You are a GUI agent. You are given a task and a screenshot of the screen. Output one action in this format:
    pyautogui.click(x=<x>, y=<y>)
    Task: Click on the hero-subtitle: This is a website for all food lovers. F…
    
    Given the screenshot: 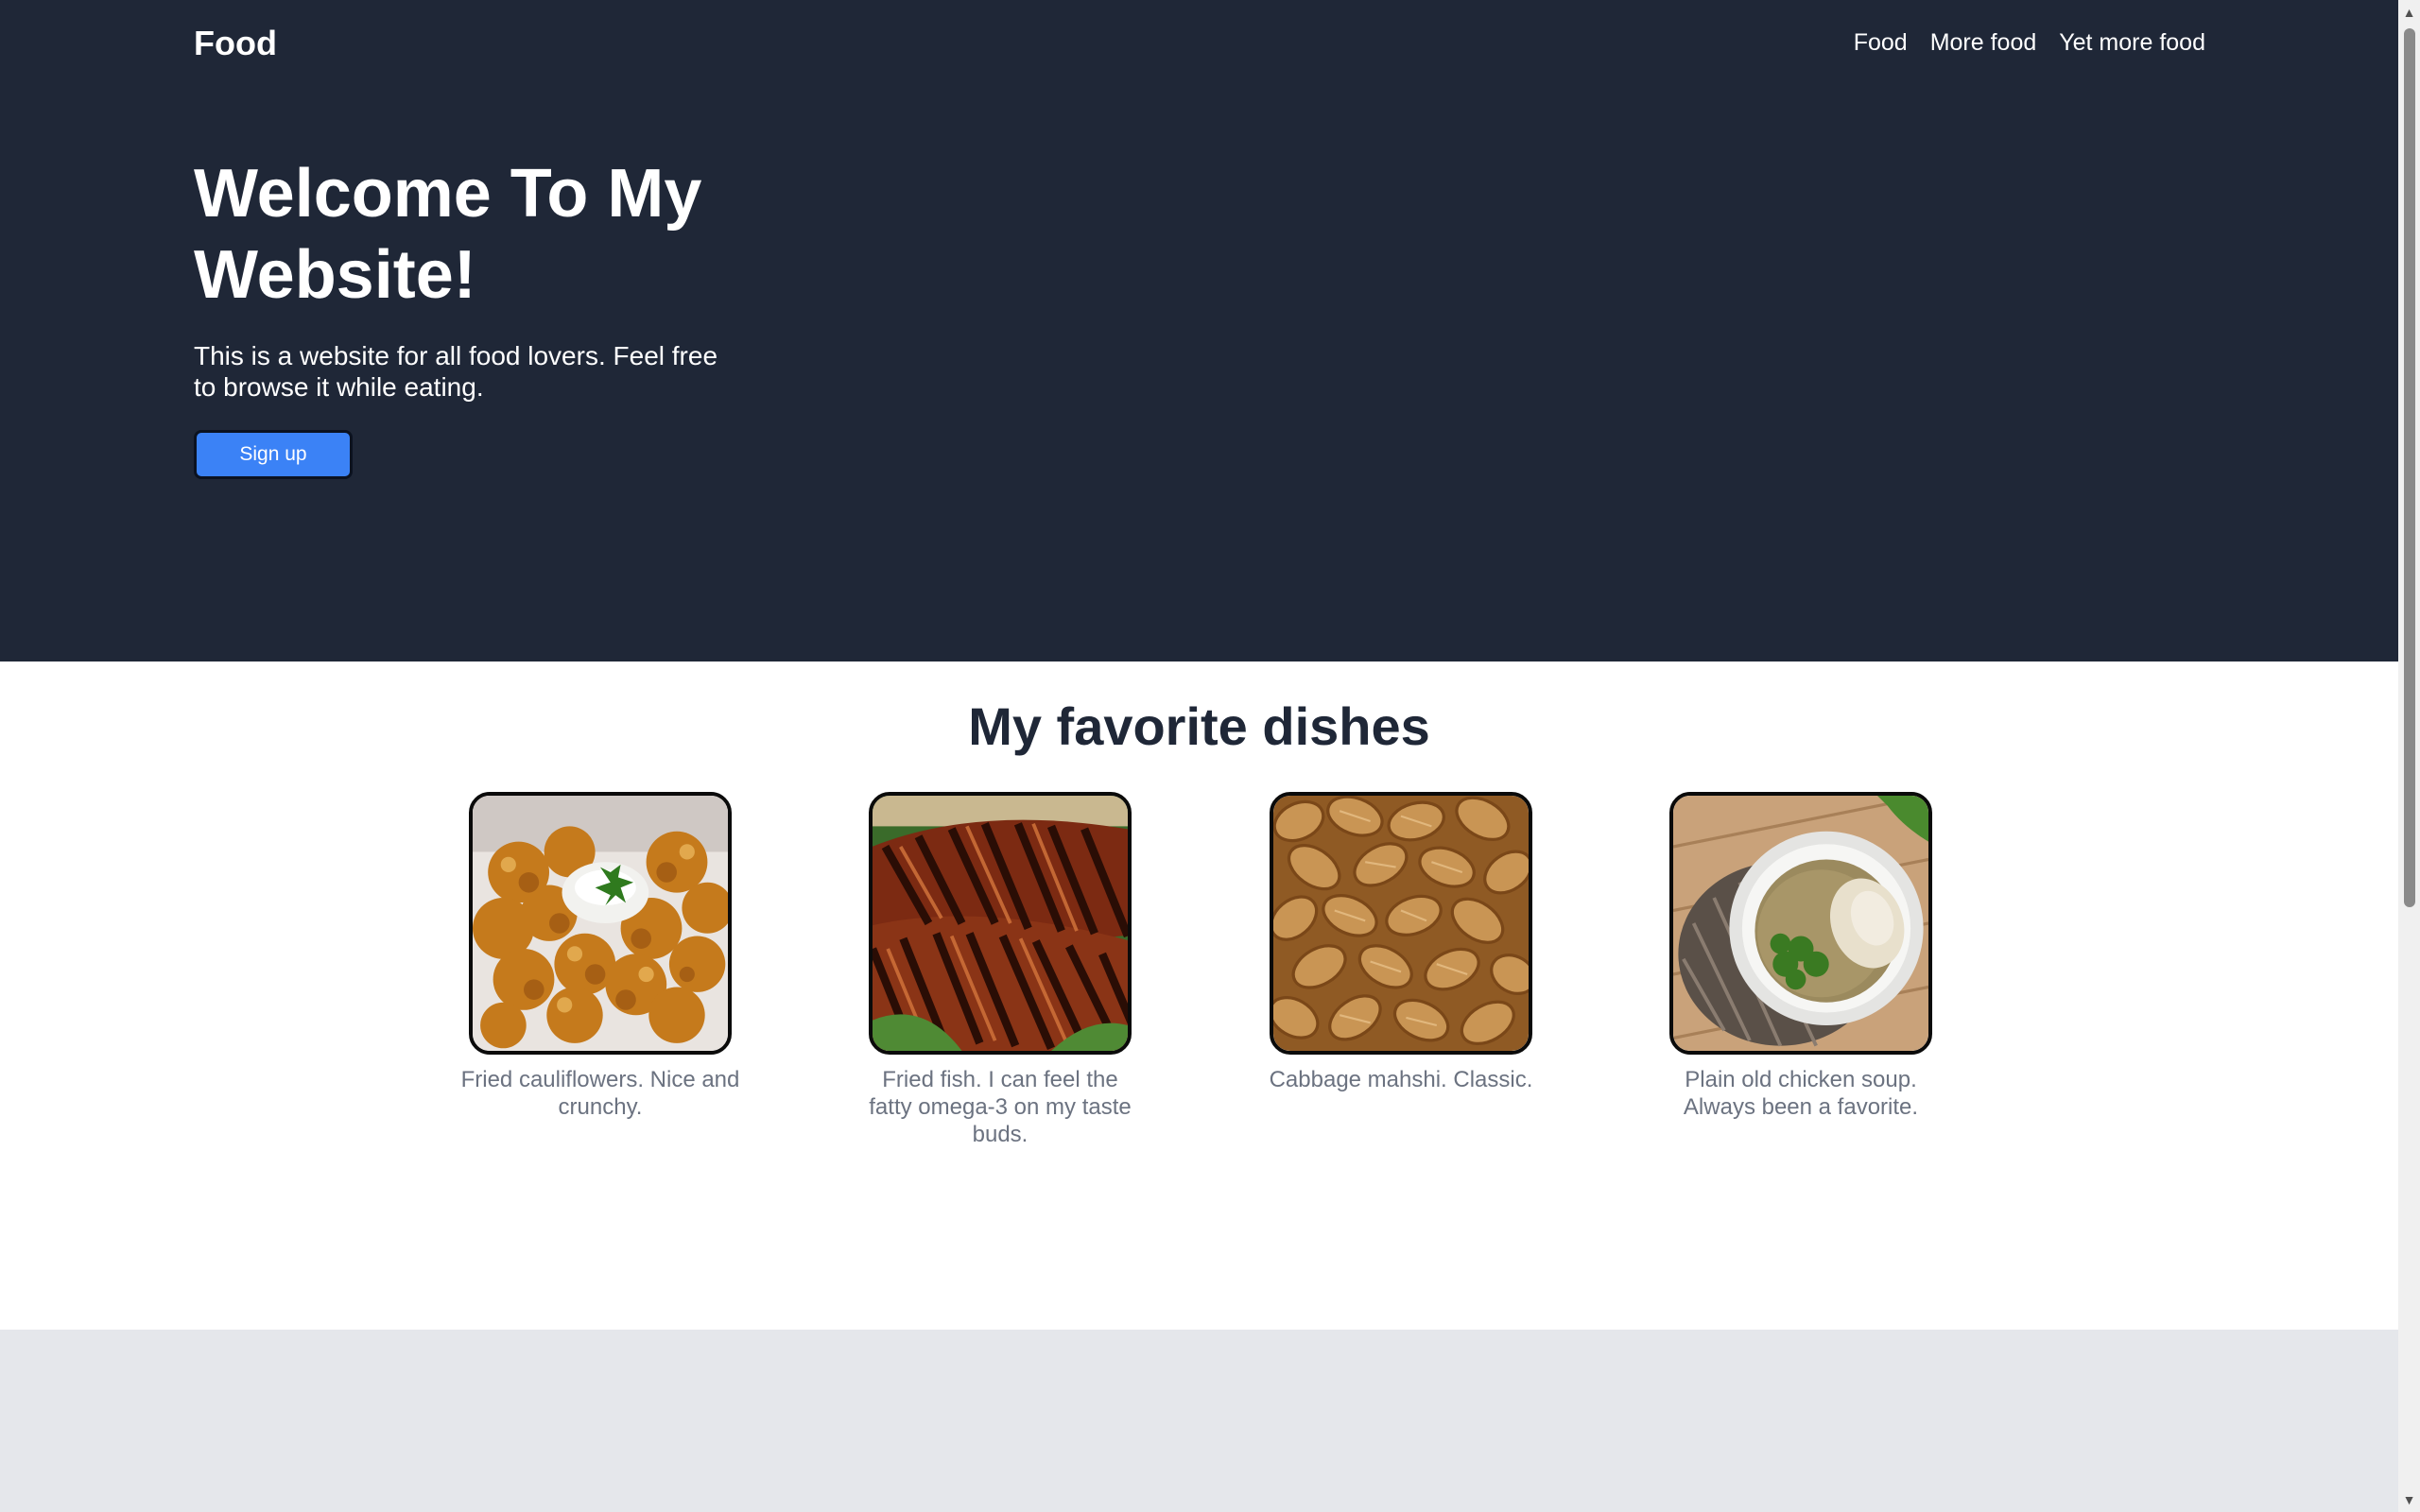 What is the action you would take?
    pyautogui.click(x=456, y=371)
    